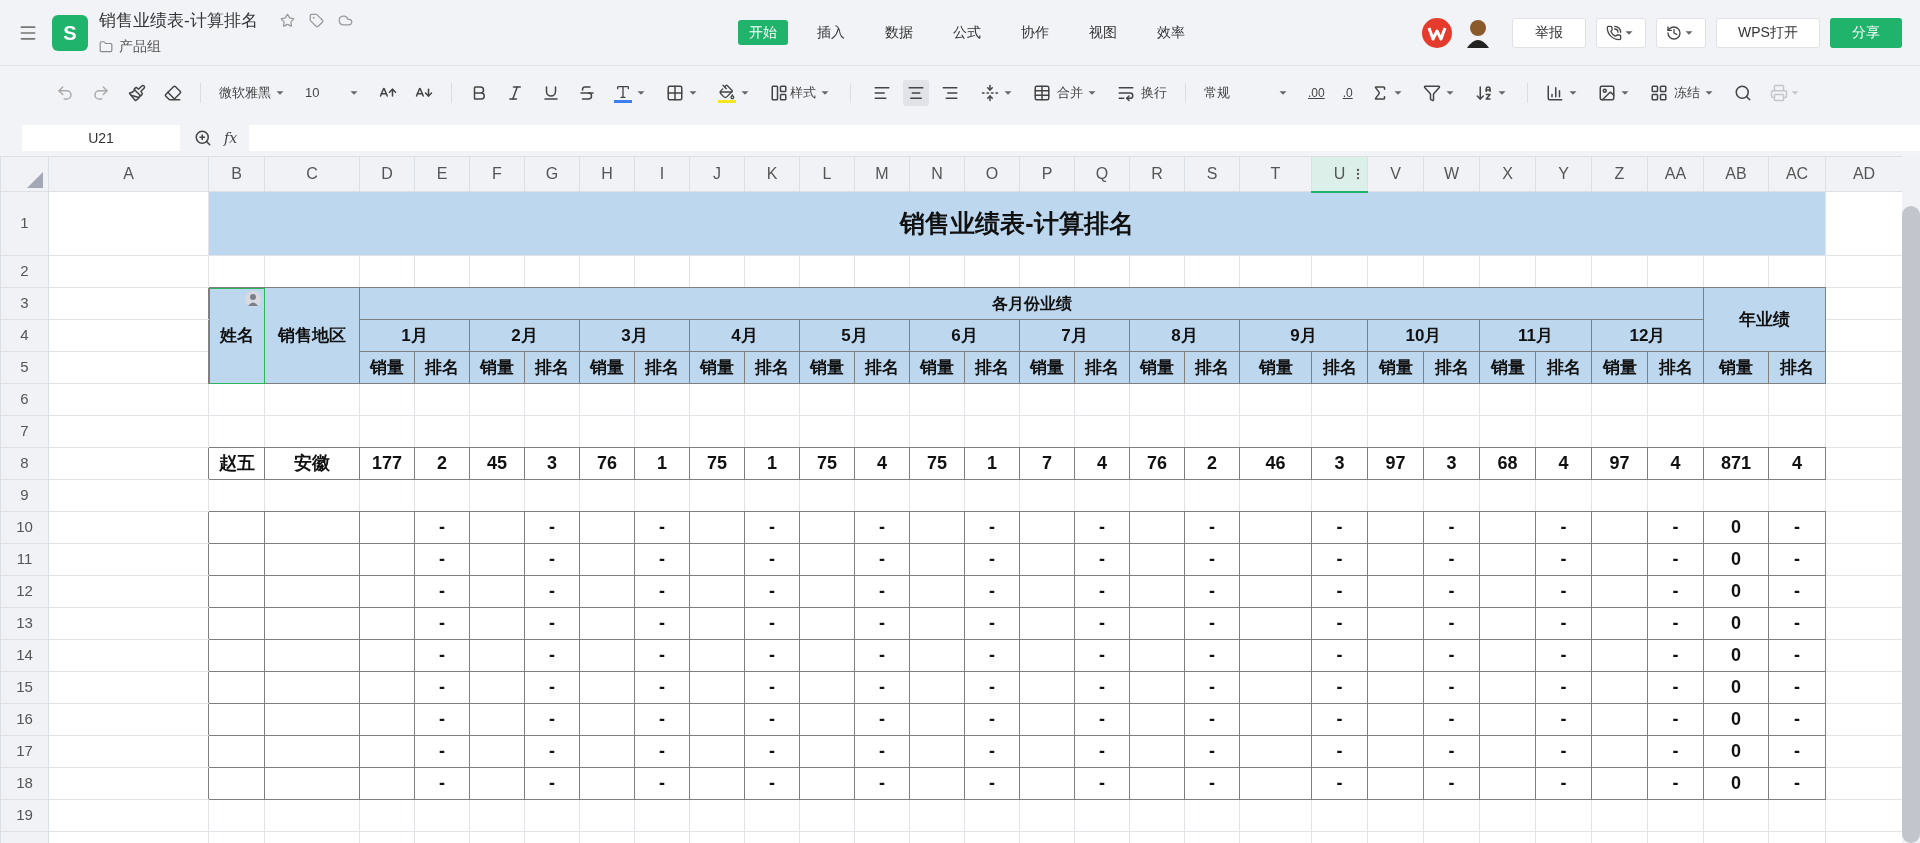 Image resolution: width=1920 pixels, height=843 pixels. Describe the element at coordinates (24, 719) in the screenshot. I see `row-number: 16` at that location.